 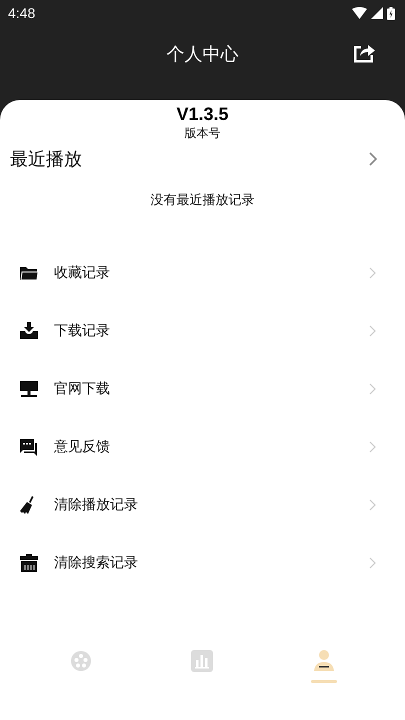 What do you see at coordinates (324, 681) in the screenshot?
I see `active-indicator` at bounding box center [324, 681].